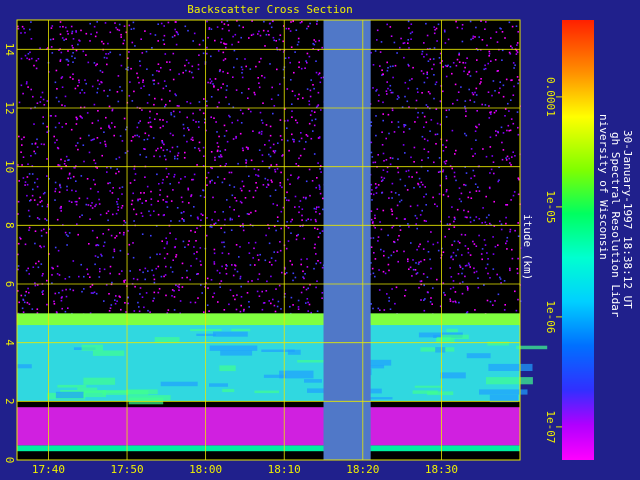 This screenshot has width=640, height=480. Describe the element at coordinates (205, 469) in the screenshot. I see `x-tick-label: 18:00` at that location.